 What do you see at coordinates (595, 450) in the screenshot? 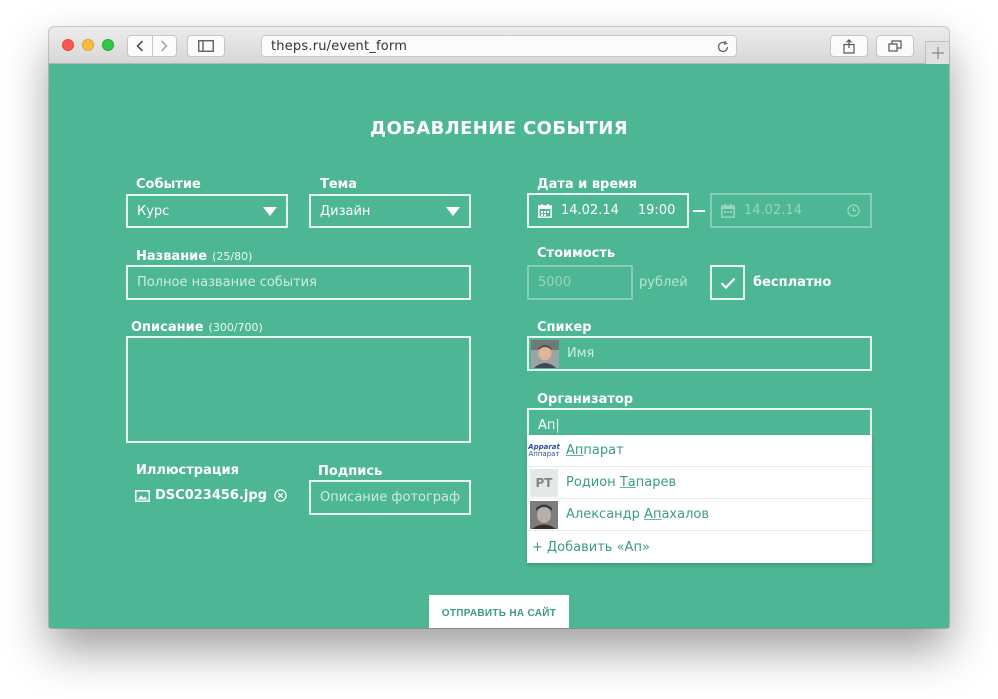
I see `suggestion-text: Аппарат` at bounding box center [595, 450].